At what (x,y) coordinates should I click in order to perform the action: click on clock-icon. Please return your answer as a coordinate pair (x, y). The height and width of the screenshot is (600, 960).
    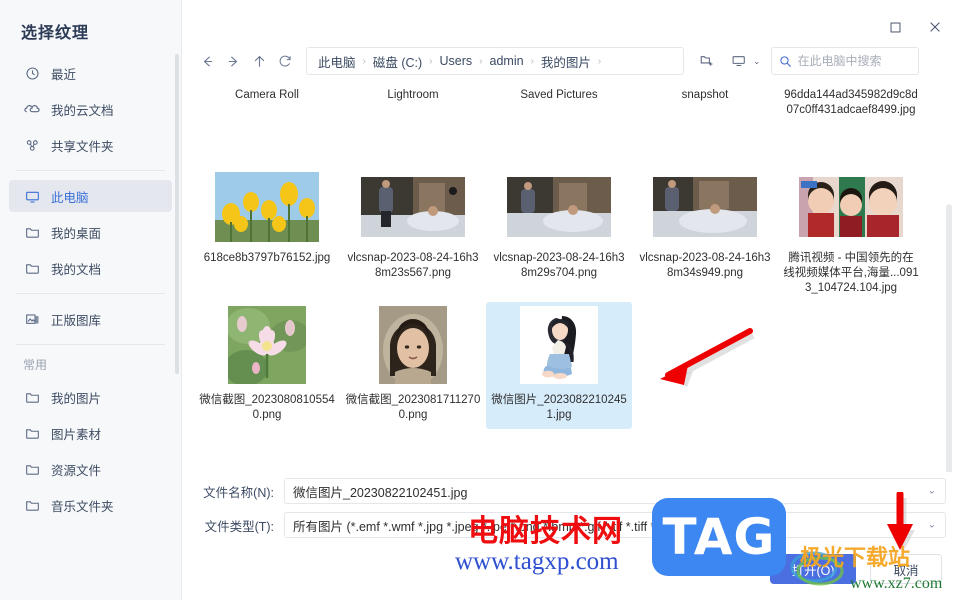
    Looking at the image, I should click on (32, 73).